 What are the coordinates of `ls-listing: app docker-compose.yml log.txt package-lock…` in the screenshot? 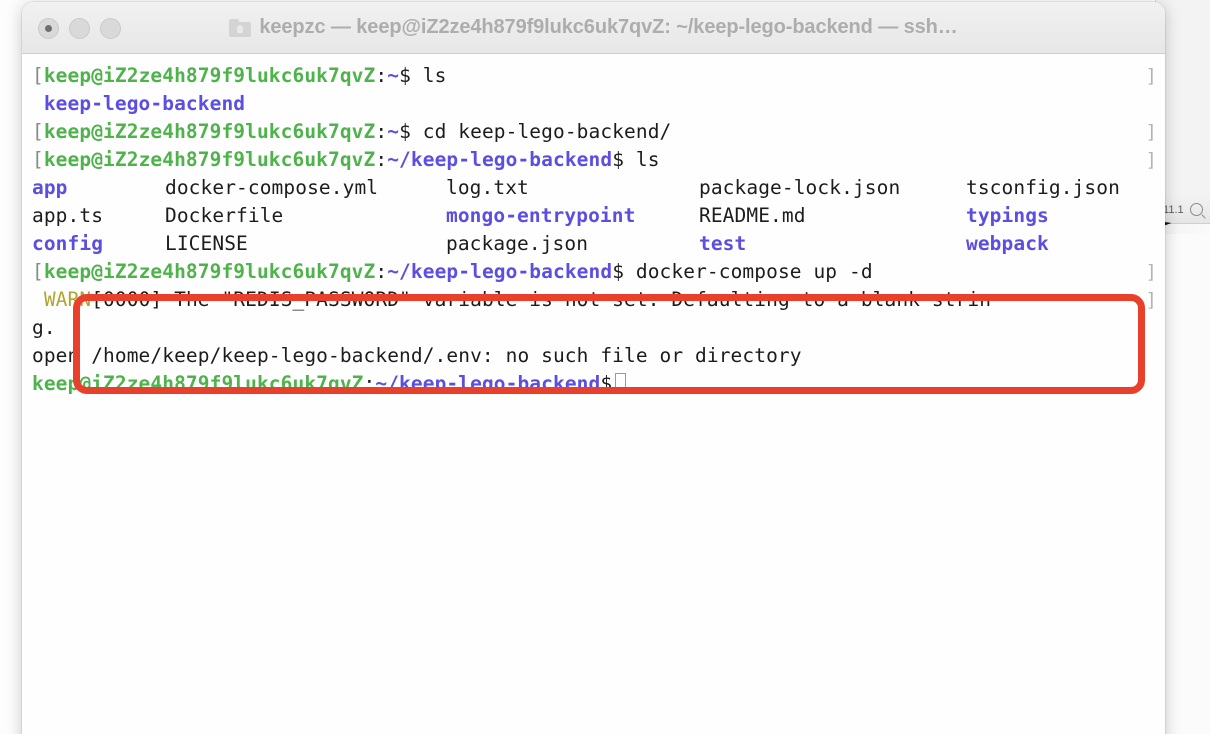 It's located at (593, 216).